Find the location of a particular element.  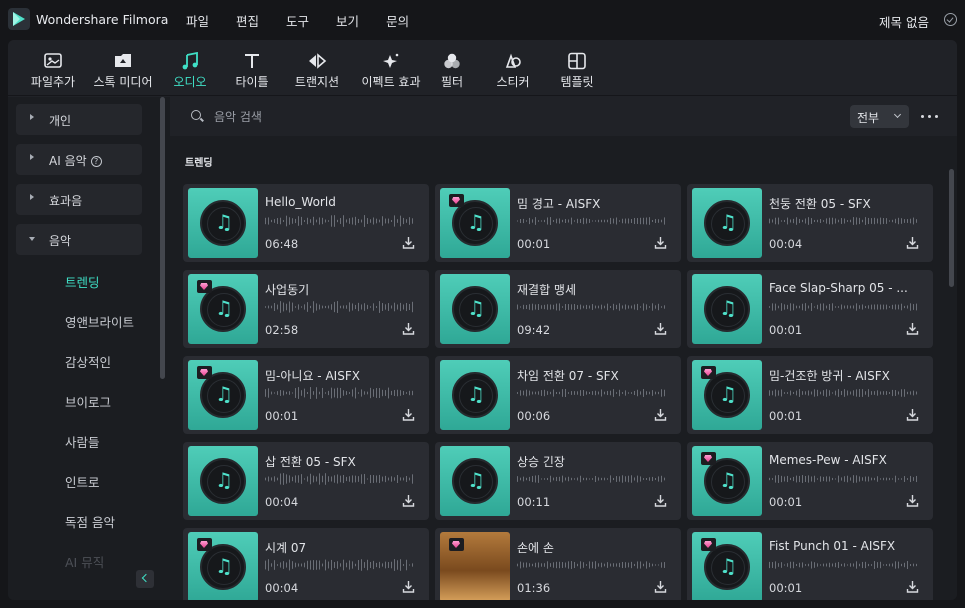

search-bar: 전부 is located at coordinates (563, 116).